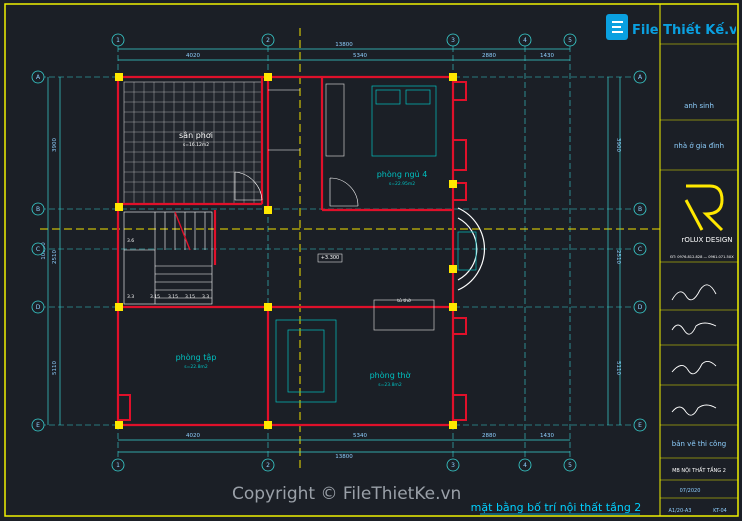  What do you see at coordinates (640, 307) in the screenshot?
I see `axis-label-right-d: D` at bounding box center [640, 307].